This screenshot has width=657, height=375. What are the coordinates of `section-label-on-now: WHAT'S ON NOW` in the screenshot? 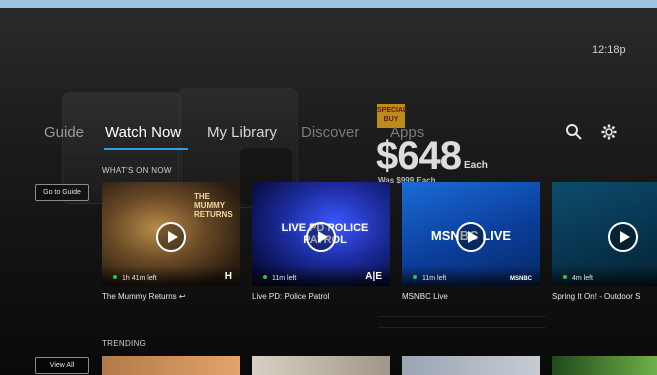 It's located at (137, 170).